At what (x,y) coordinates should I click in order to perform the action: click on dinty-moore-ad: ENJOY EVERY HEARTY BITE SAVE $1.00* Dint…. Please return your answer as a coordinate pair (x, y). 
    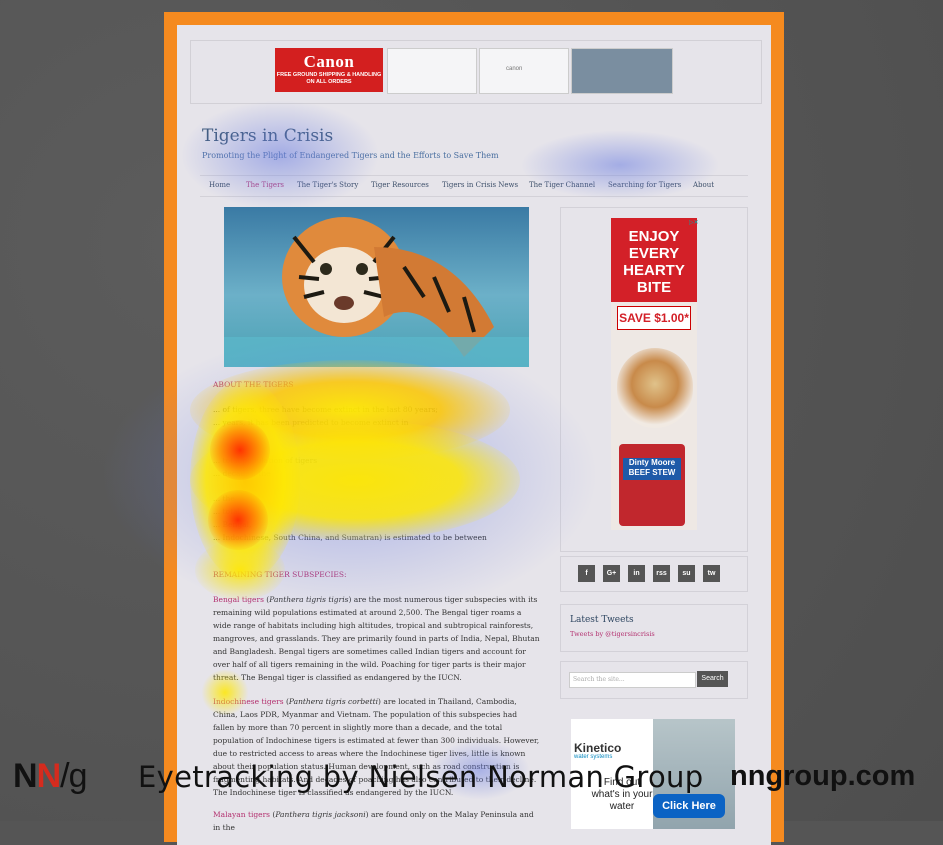
    Looking at the image, I should click on (654, 374).